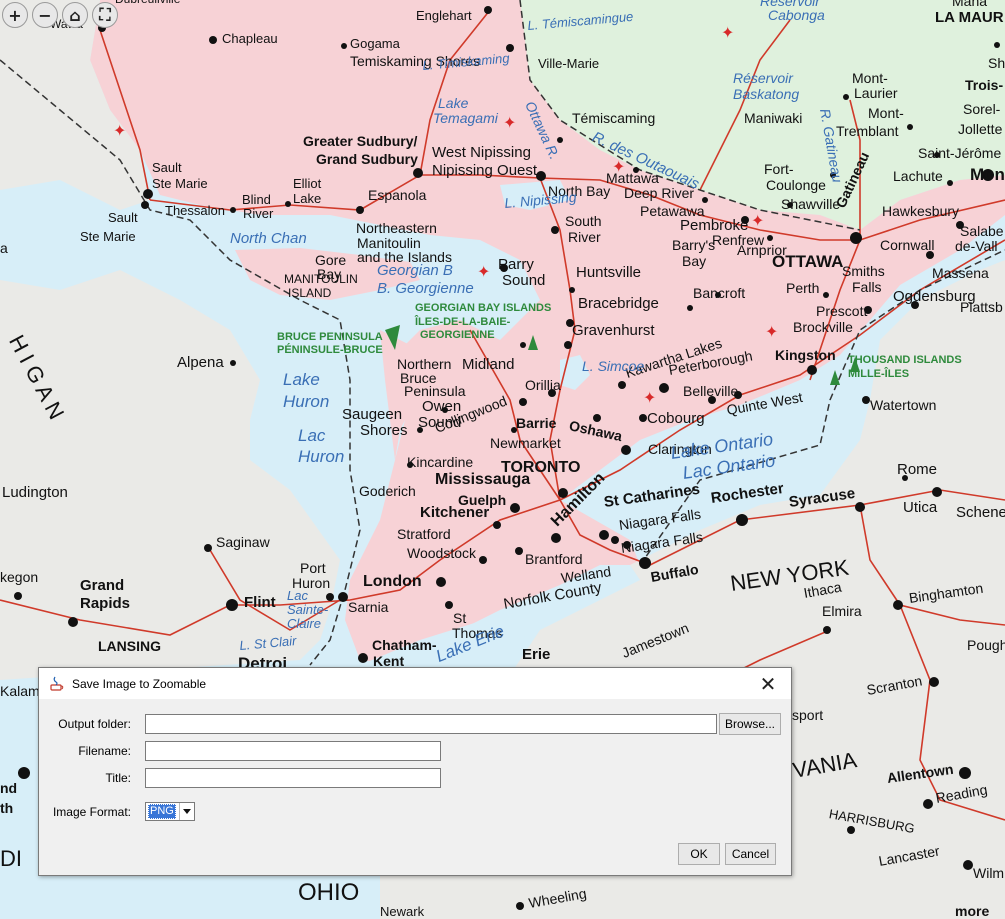 The height and width of the screenshot is (919, 1005). I want to click on zoom-out-button: −, so click(45, 15).